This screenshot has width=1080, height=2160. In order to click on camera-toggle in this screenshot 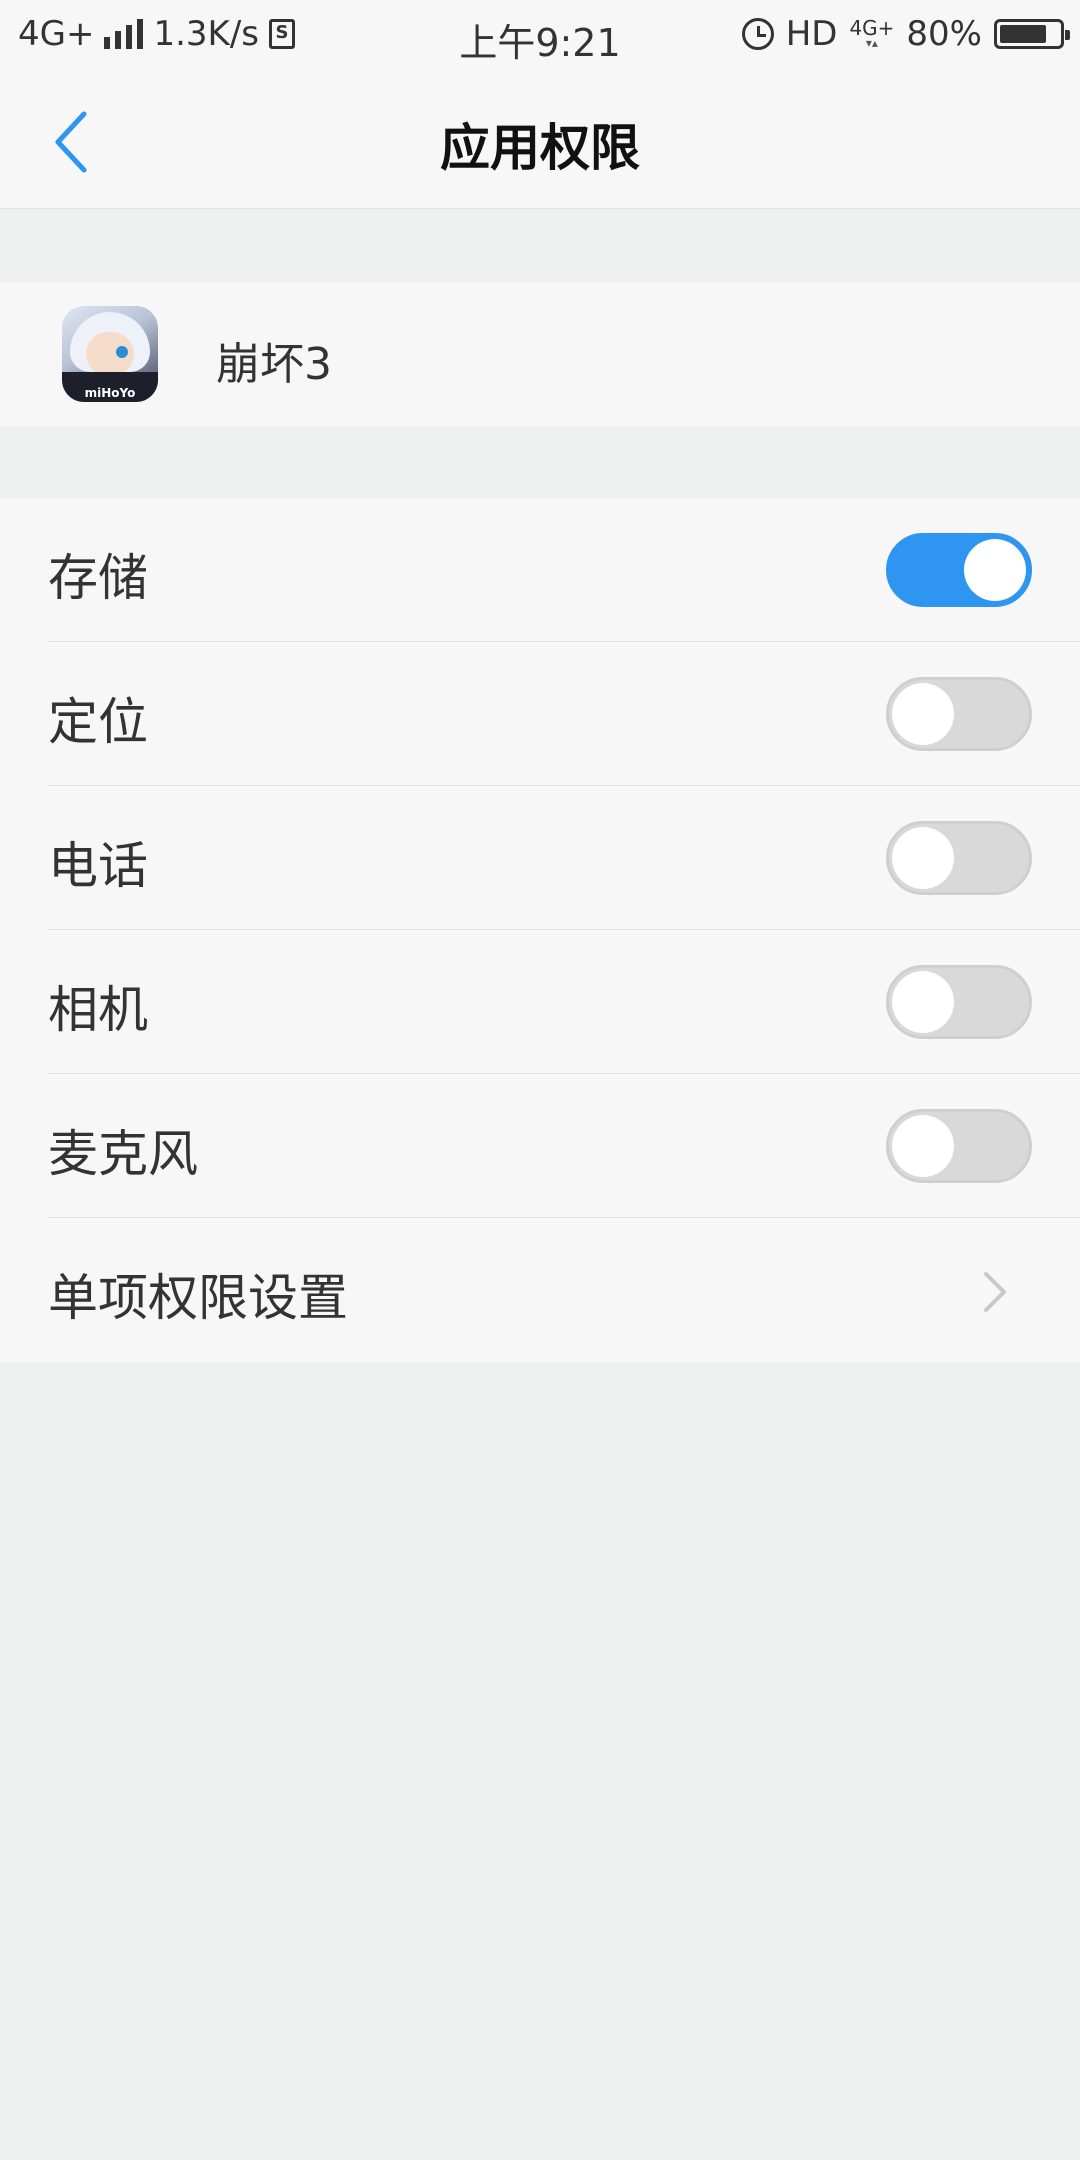, I will do `click(959, 1002)`.